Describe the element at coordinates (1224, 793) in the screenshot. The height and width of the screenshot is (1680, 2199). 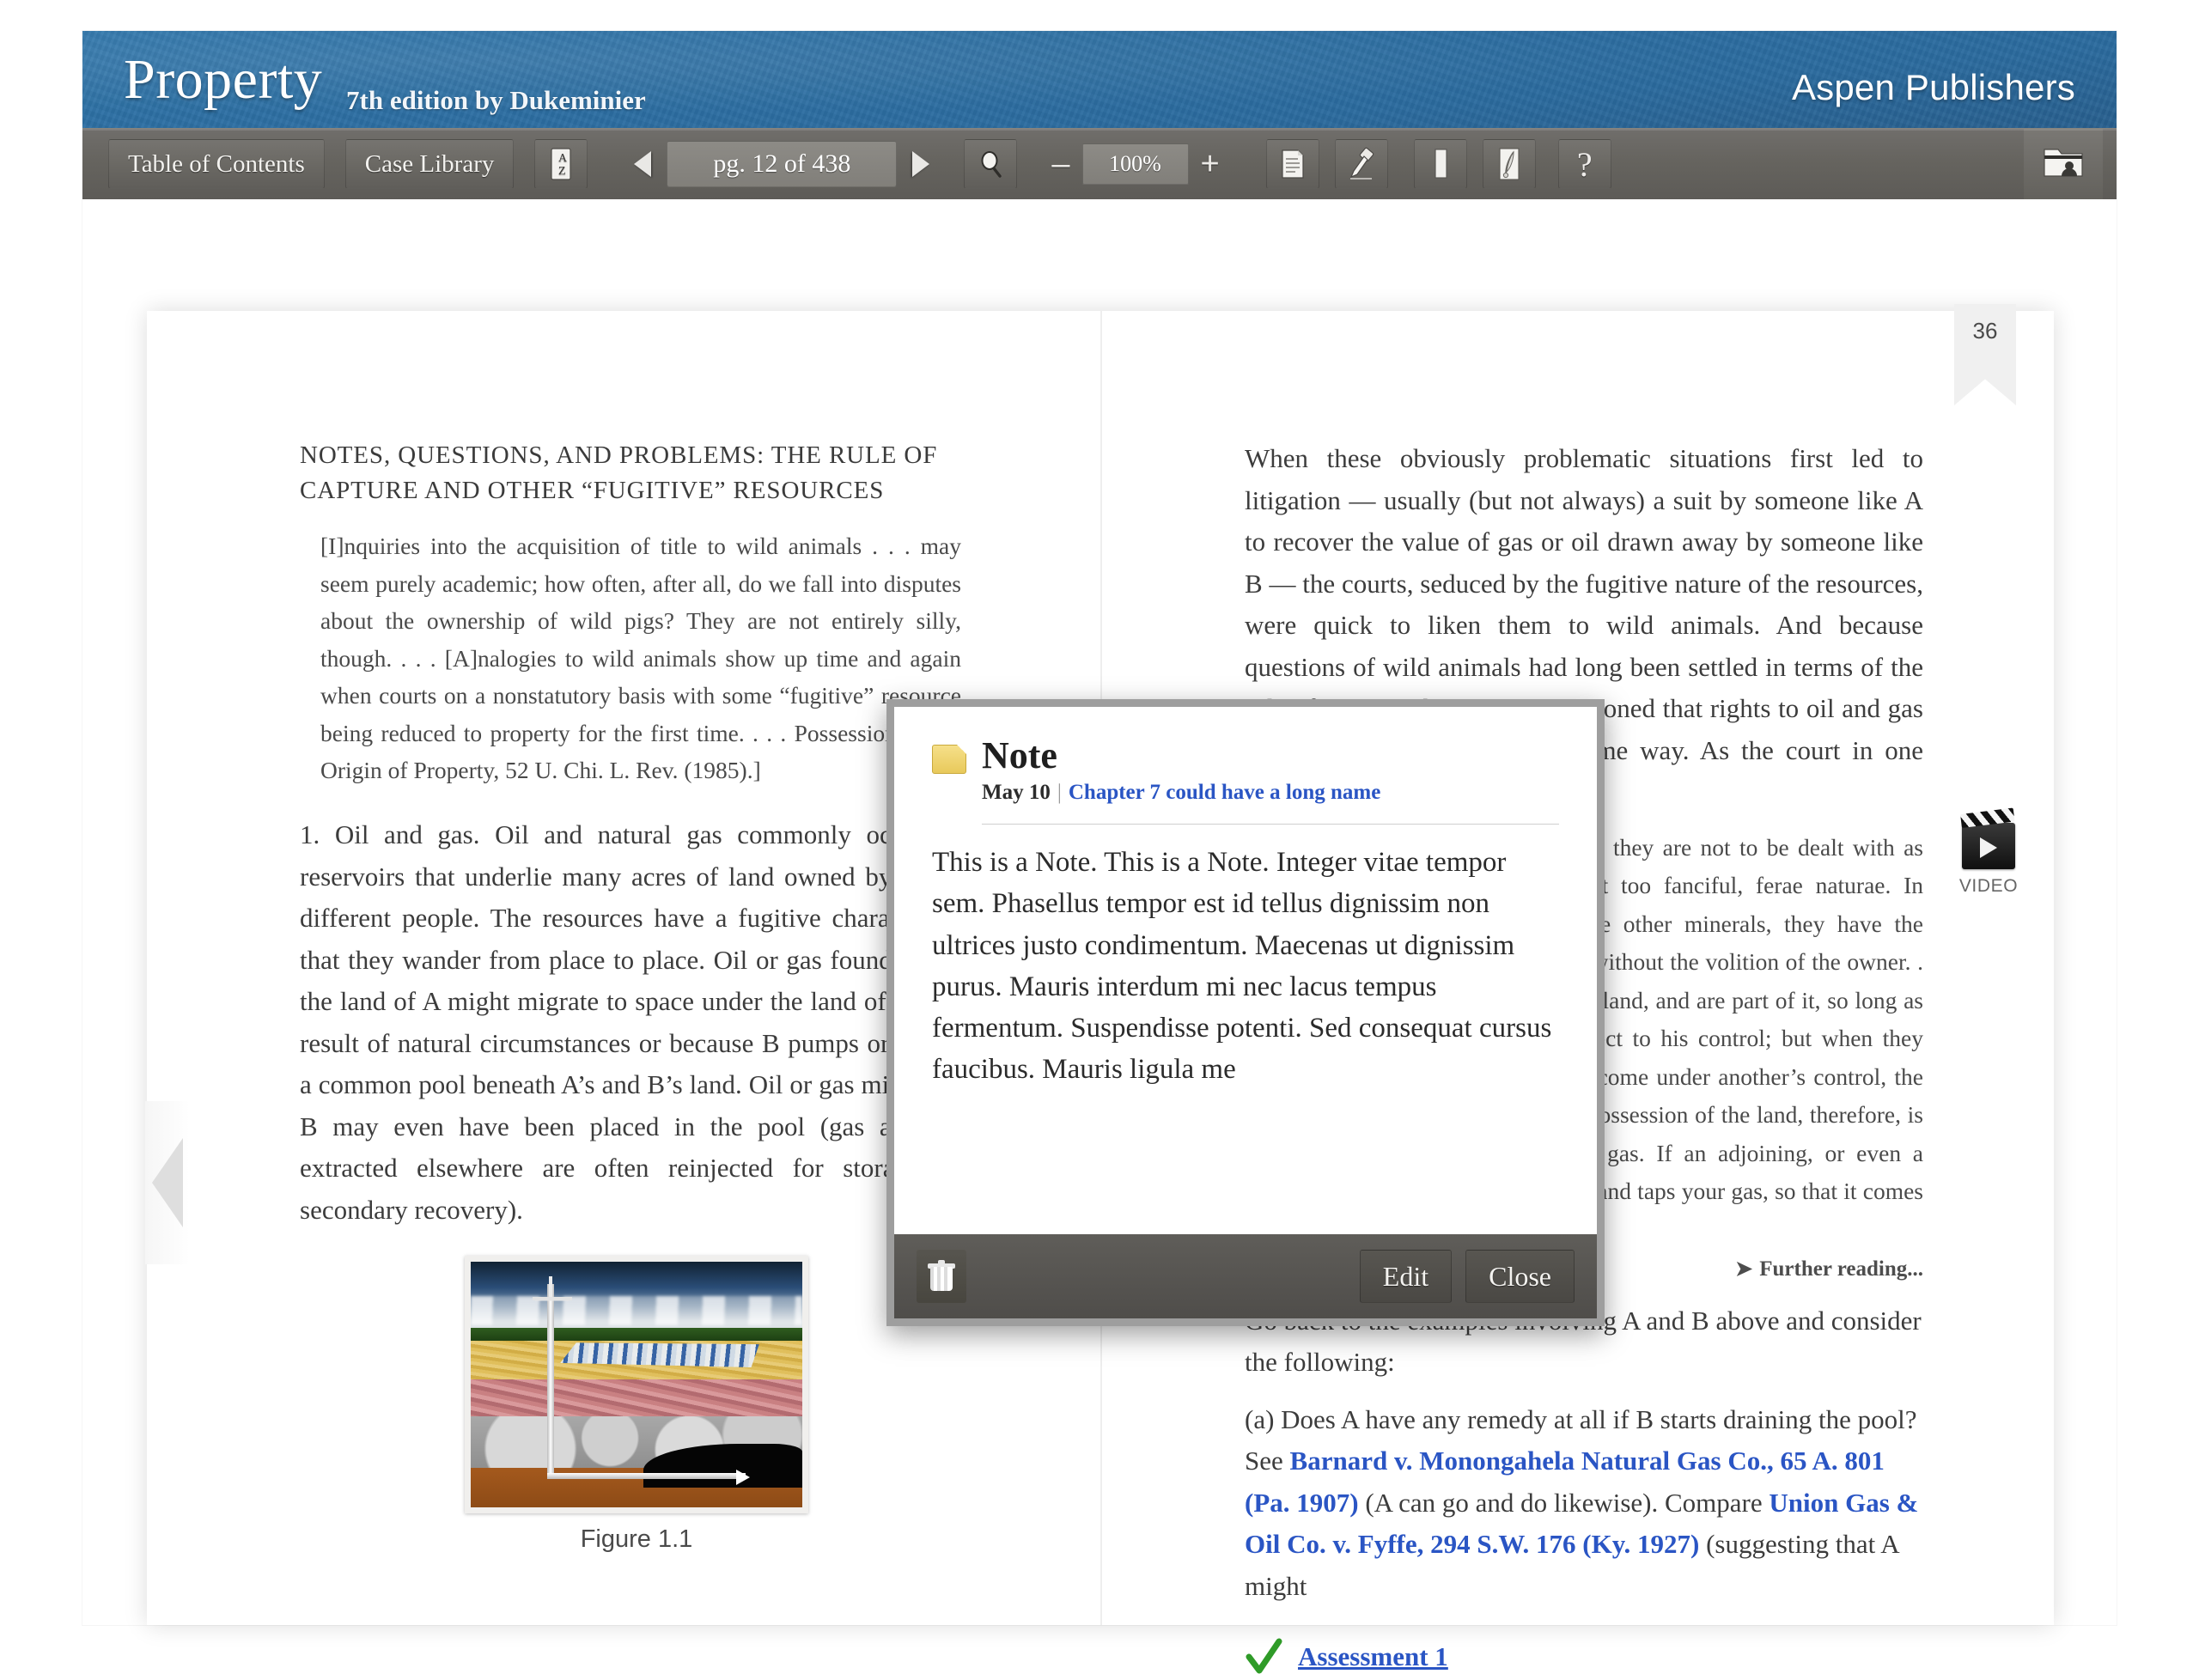
I see `note-chapter-link: Chapter 7 could have a long name` at that location.